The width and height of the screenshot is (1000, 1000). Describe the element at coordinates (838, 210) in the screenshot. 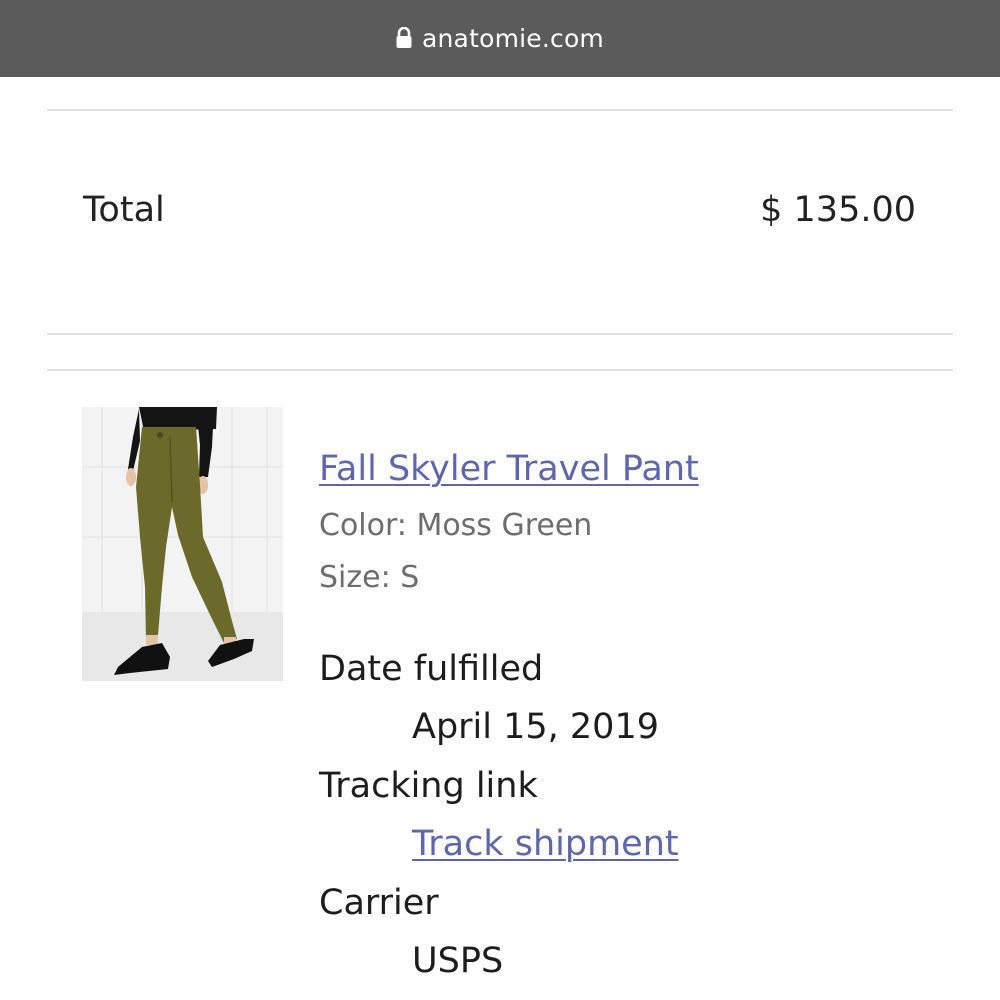

I see `order-total-value: $ 135.00` at that location.